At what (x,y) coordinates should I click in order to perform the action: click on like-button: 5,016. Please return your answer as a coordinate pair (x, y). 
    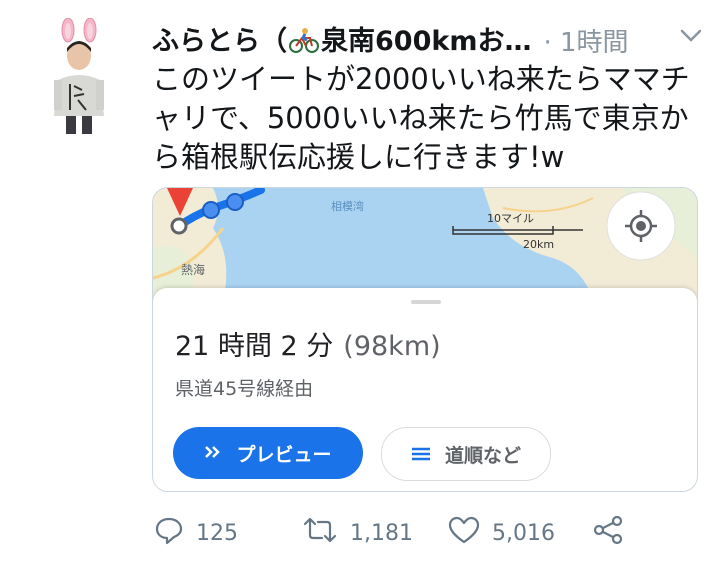
    Looking at the image, I should click on (501, 533).